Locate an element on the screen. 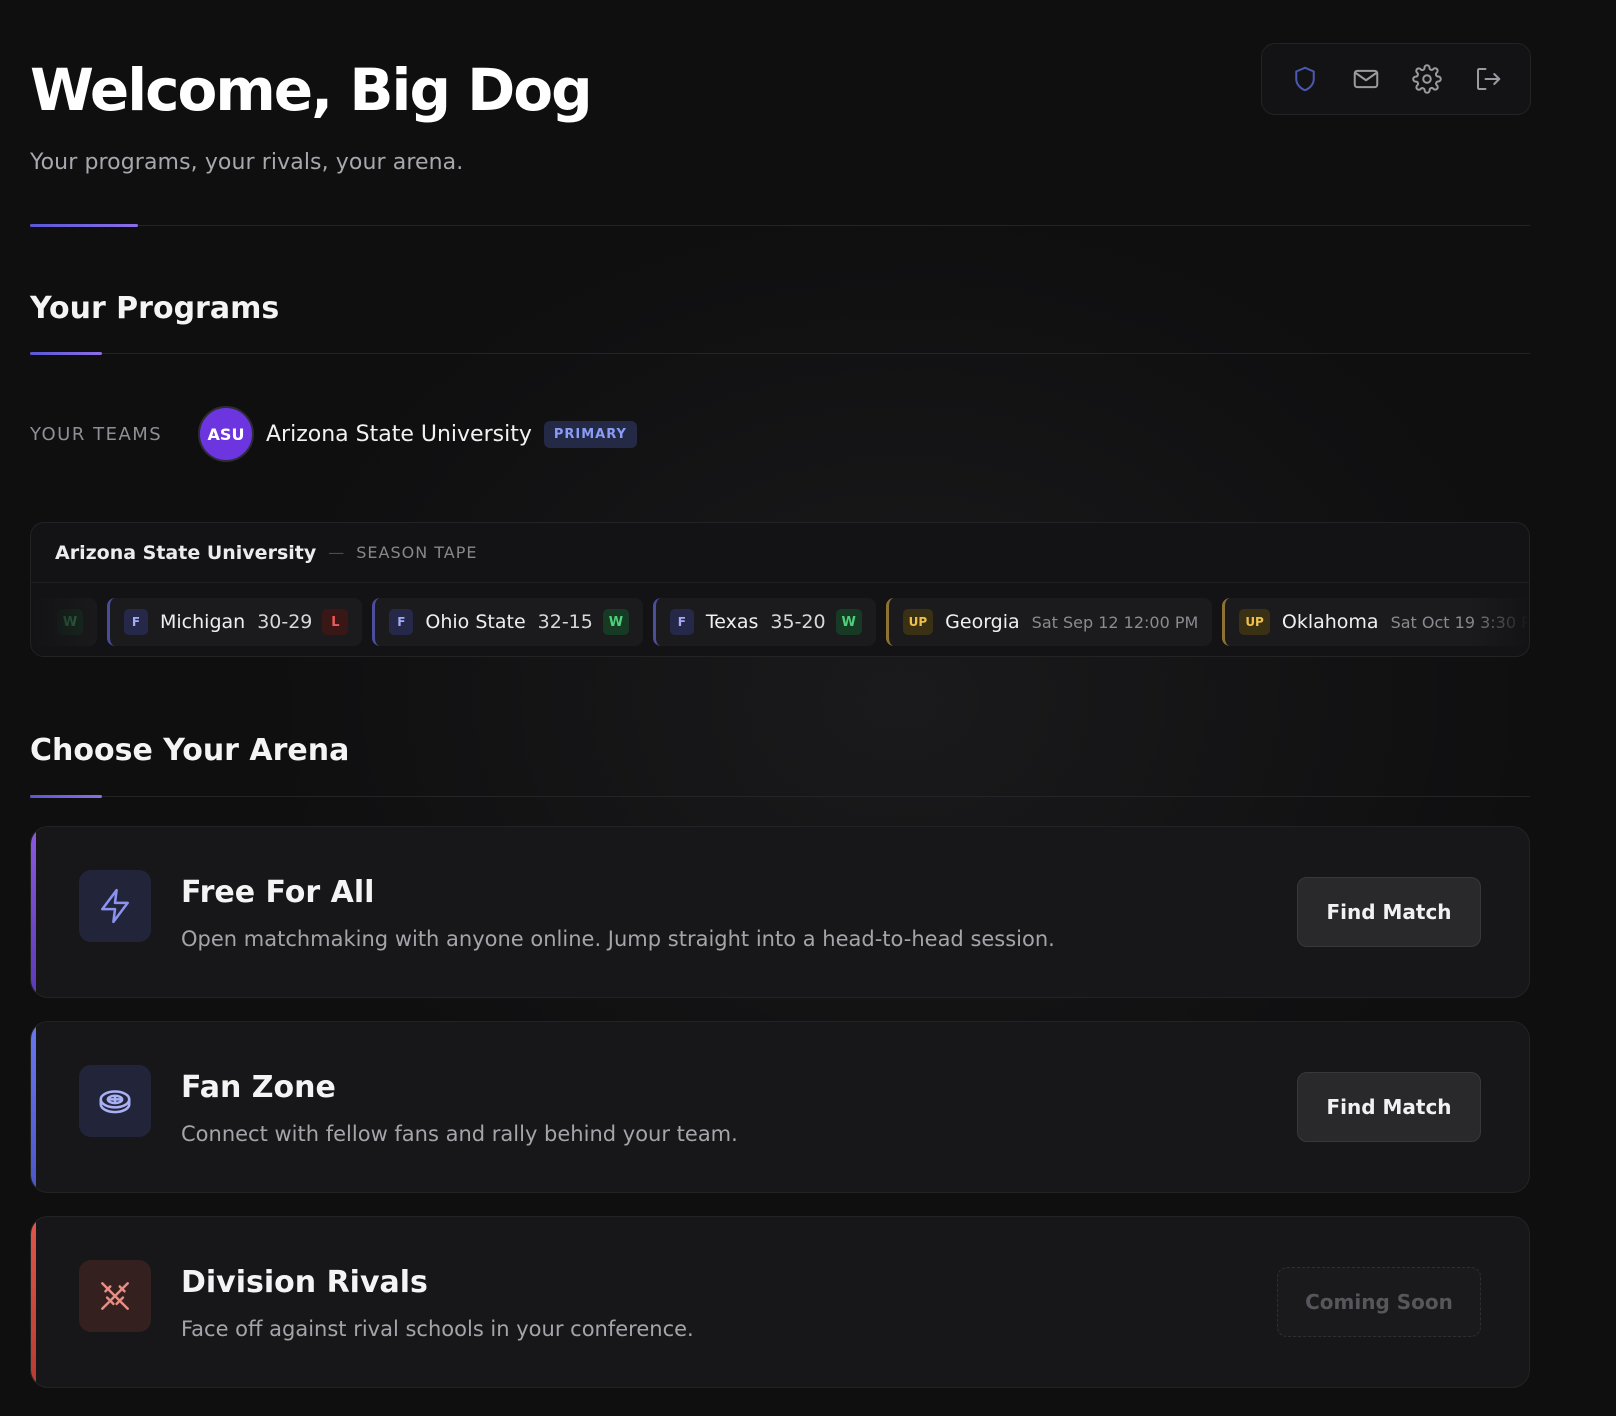 This screenshot has height=1416, width=1616. crossed-swords-icon is located at coordinates (115, 1296).